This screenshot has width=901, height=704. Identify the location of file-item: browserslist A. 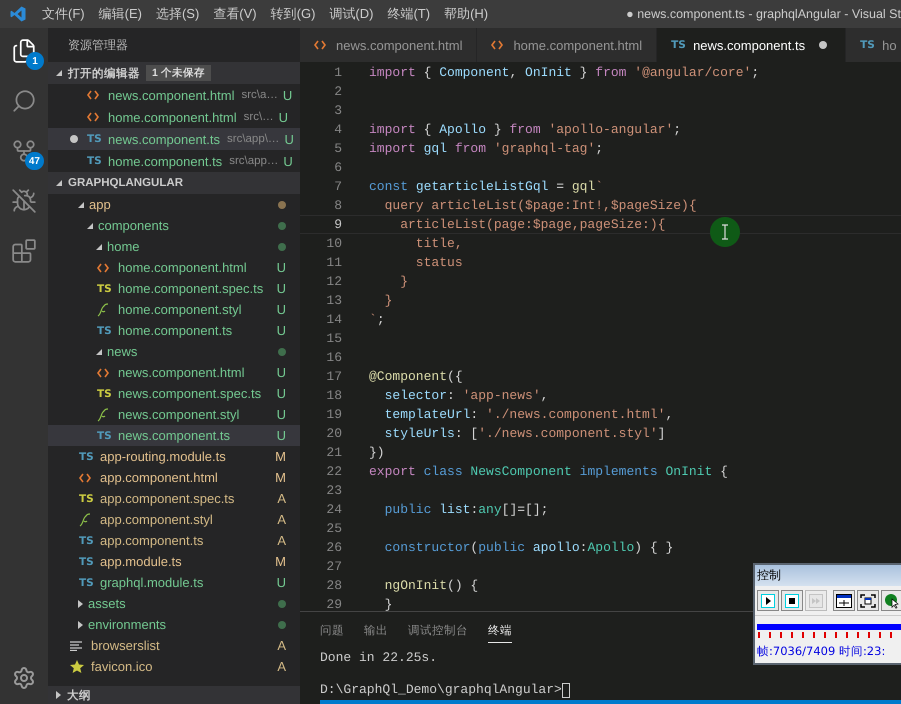
(174, 645).